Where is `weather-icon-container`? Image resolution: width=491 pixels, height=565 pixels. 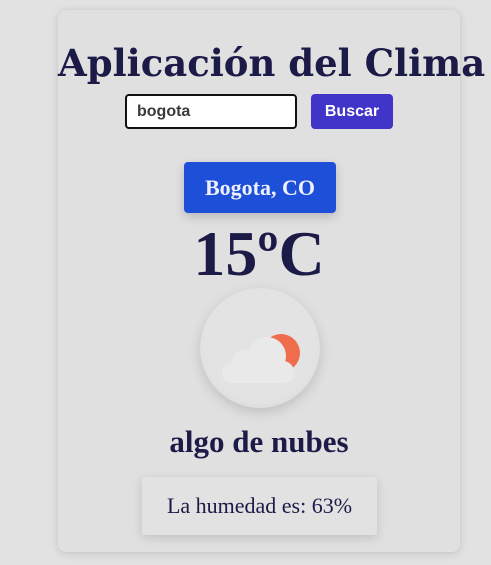
weather-icon-container is located at coordinates (260, 348).